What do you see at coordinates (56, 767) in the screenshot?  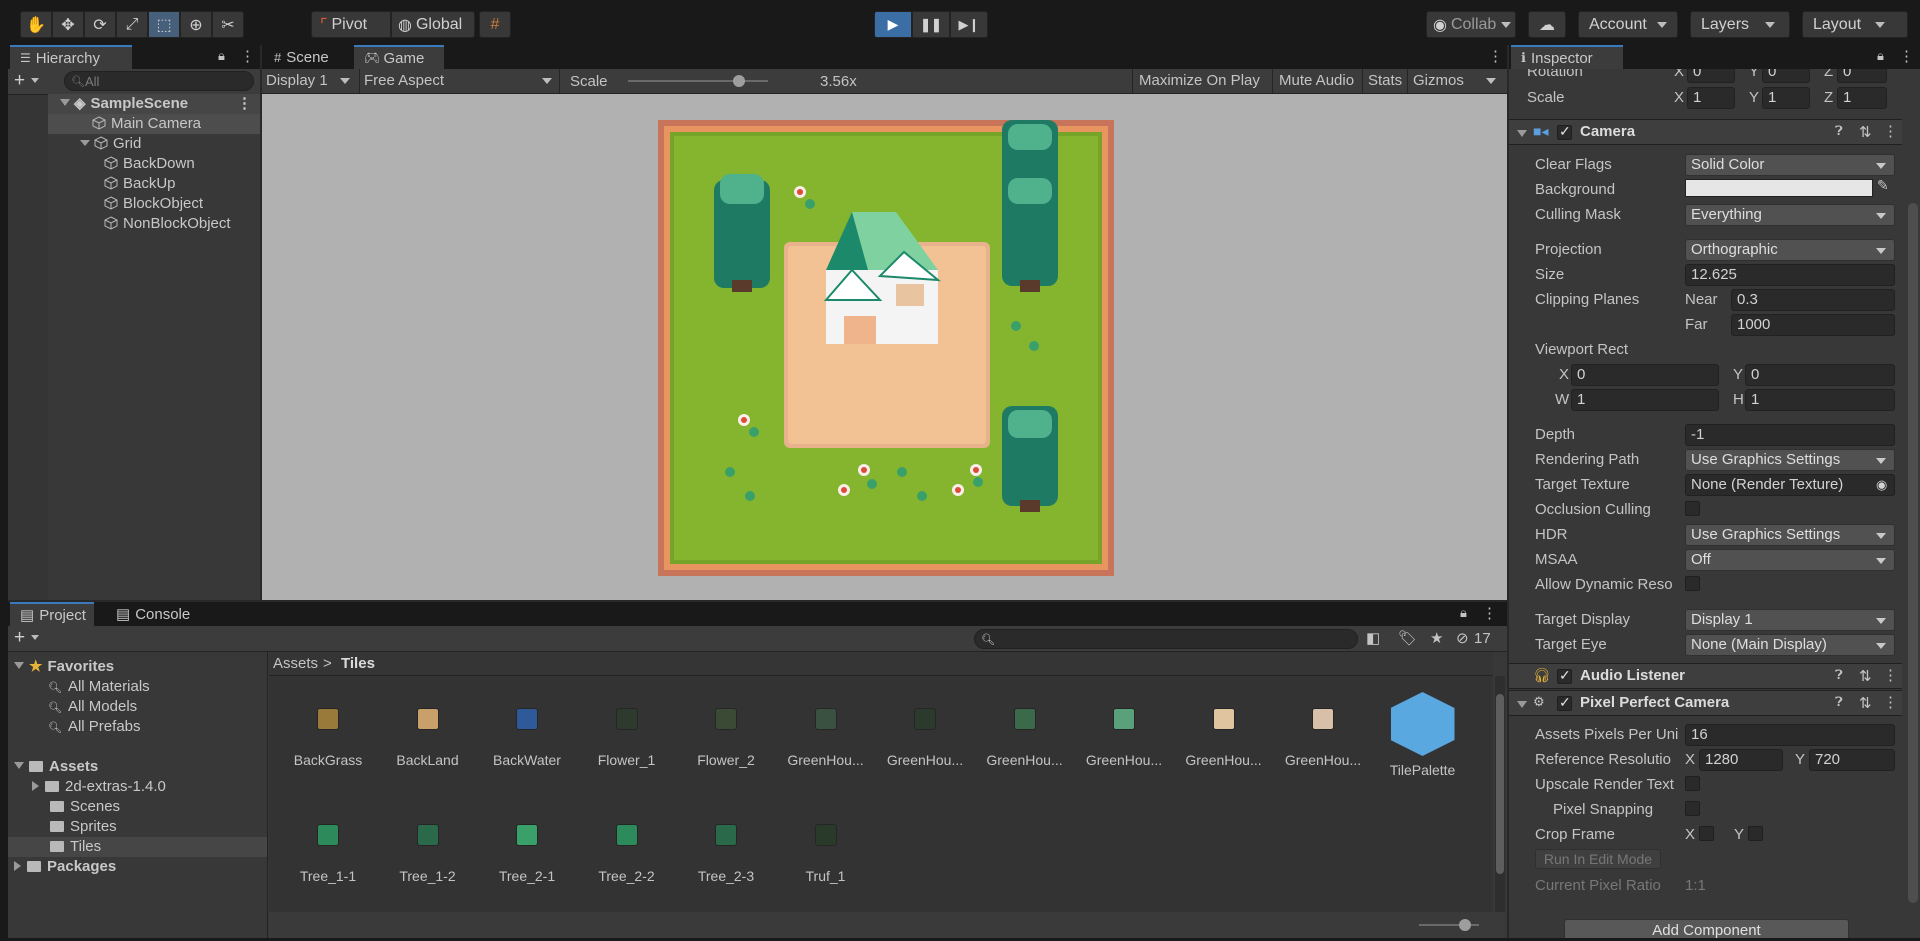 I see `assets-folder: Assets` at bounding box center [56, 767].